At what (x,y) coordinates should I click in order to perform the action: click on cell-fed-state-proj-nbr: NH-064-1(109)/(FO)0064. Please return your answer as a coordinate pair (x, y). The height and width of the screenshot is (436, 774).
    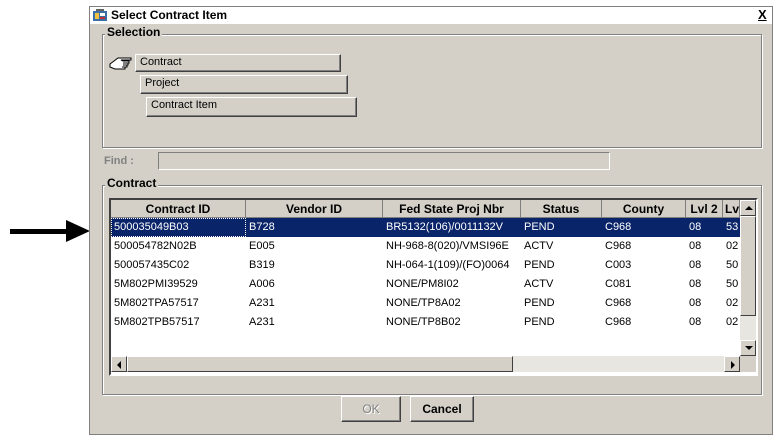
    Looking at the image, I should click on (448, 265).